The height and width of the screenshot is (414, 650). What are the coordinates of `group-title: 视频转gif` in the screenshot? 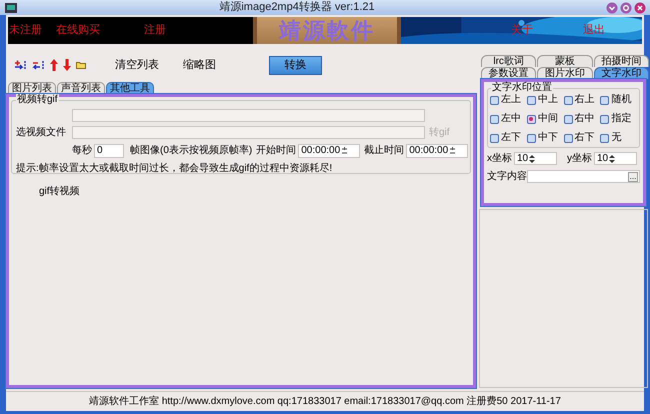 It's located at (37, 100).